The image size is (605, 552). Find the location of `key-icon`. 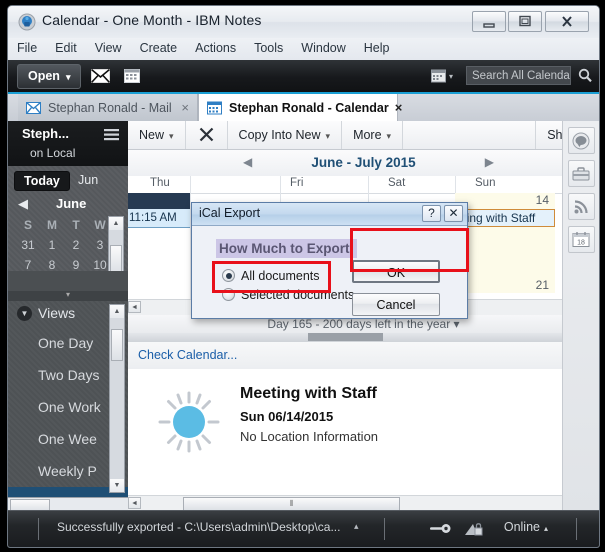

key-icon is located at coordinates (440, 531).